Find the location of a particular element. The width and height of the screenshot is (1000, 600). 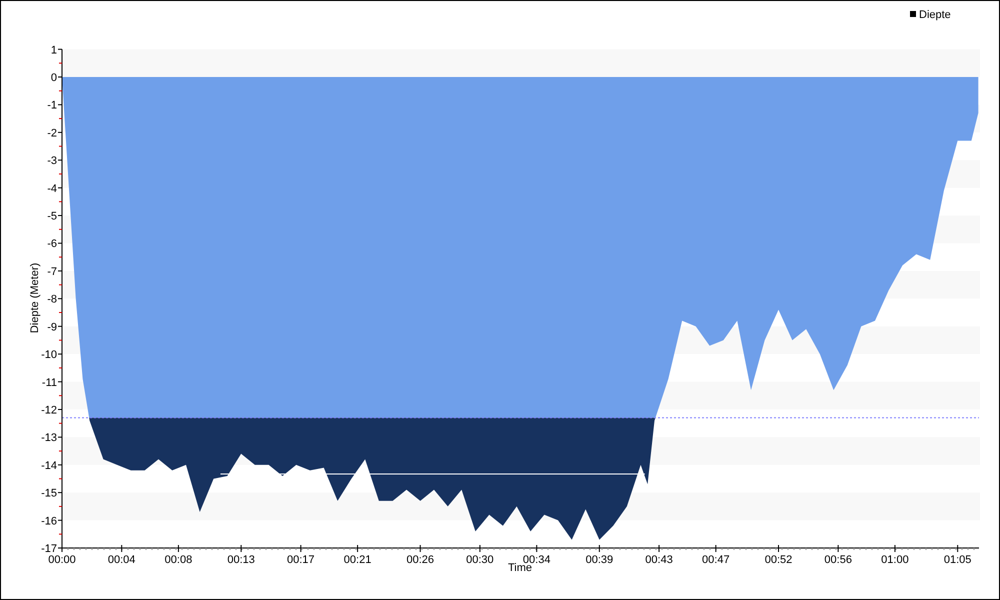

y-tick-label: -2 is located at coordinates (52, 133).